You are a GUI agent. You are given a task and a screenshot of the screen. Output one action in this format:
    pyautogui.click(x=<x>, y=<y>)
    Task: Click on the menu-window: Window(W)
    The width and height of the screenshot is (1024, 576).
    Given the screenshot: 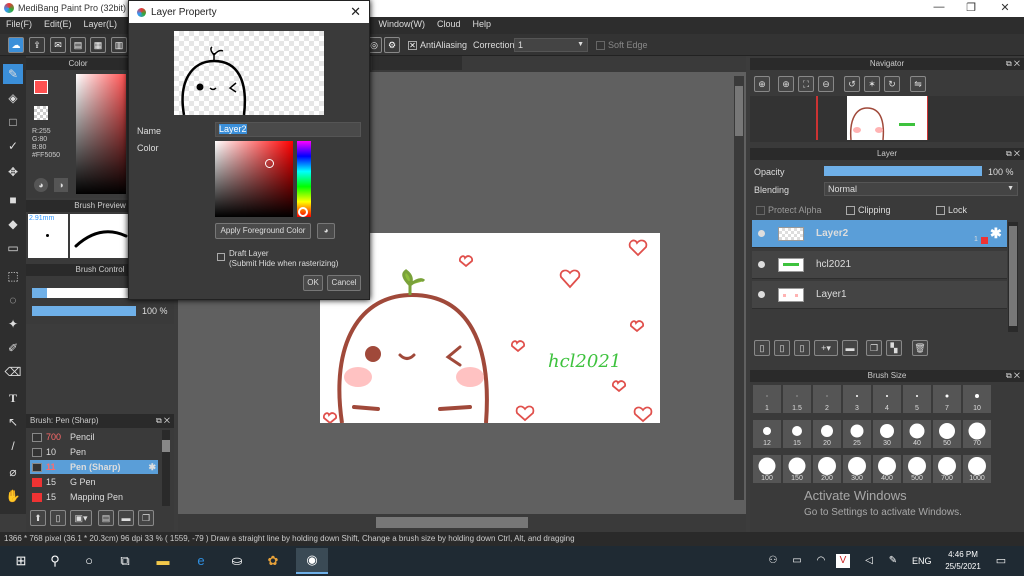 What is the action you would take?
    pyautogui.click(x=402, y=25)
    